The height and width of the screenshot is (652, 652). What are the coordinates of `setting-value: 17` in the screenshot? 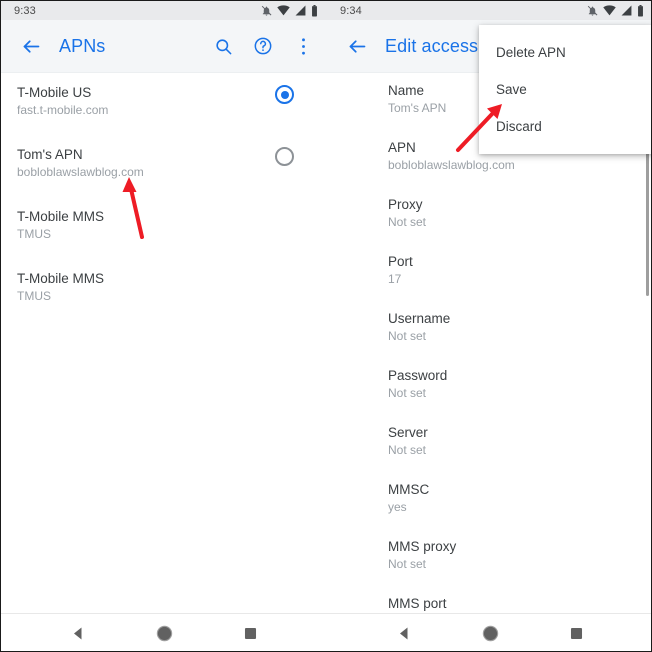 It's located at (395, 279).